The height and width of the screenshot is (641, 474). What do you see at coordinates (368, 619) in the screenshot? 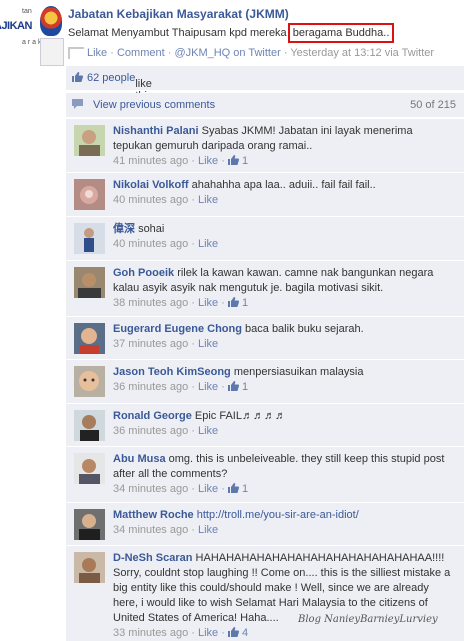
I see `blog-watermark: Blog NanieyBarnieyLurviey` at bounding box center [368, 619].